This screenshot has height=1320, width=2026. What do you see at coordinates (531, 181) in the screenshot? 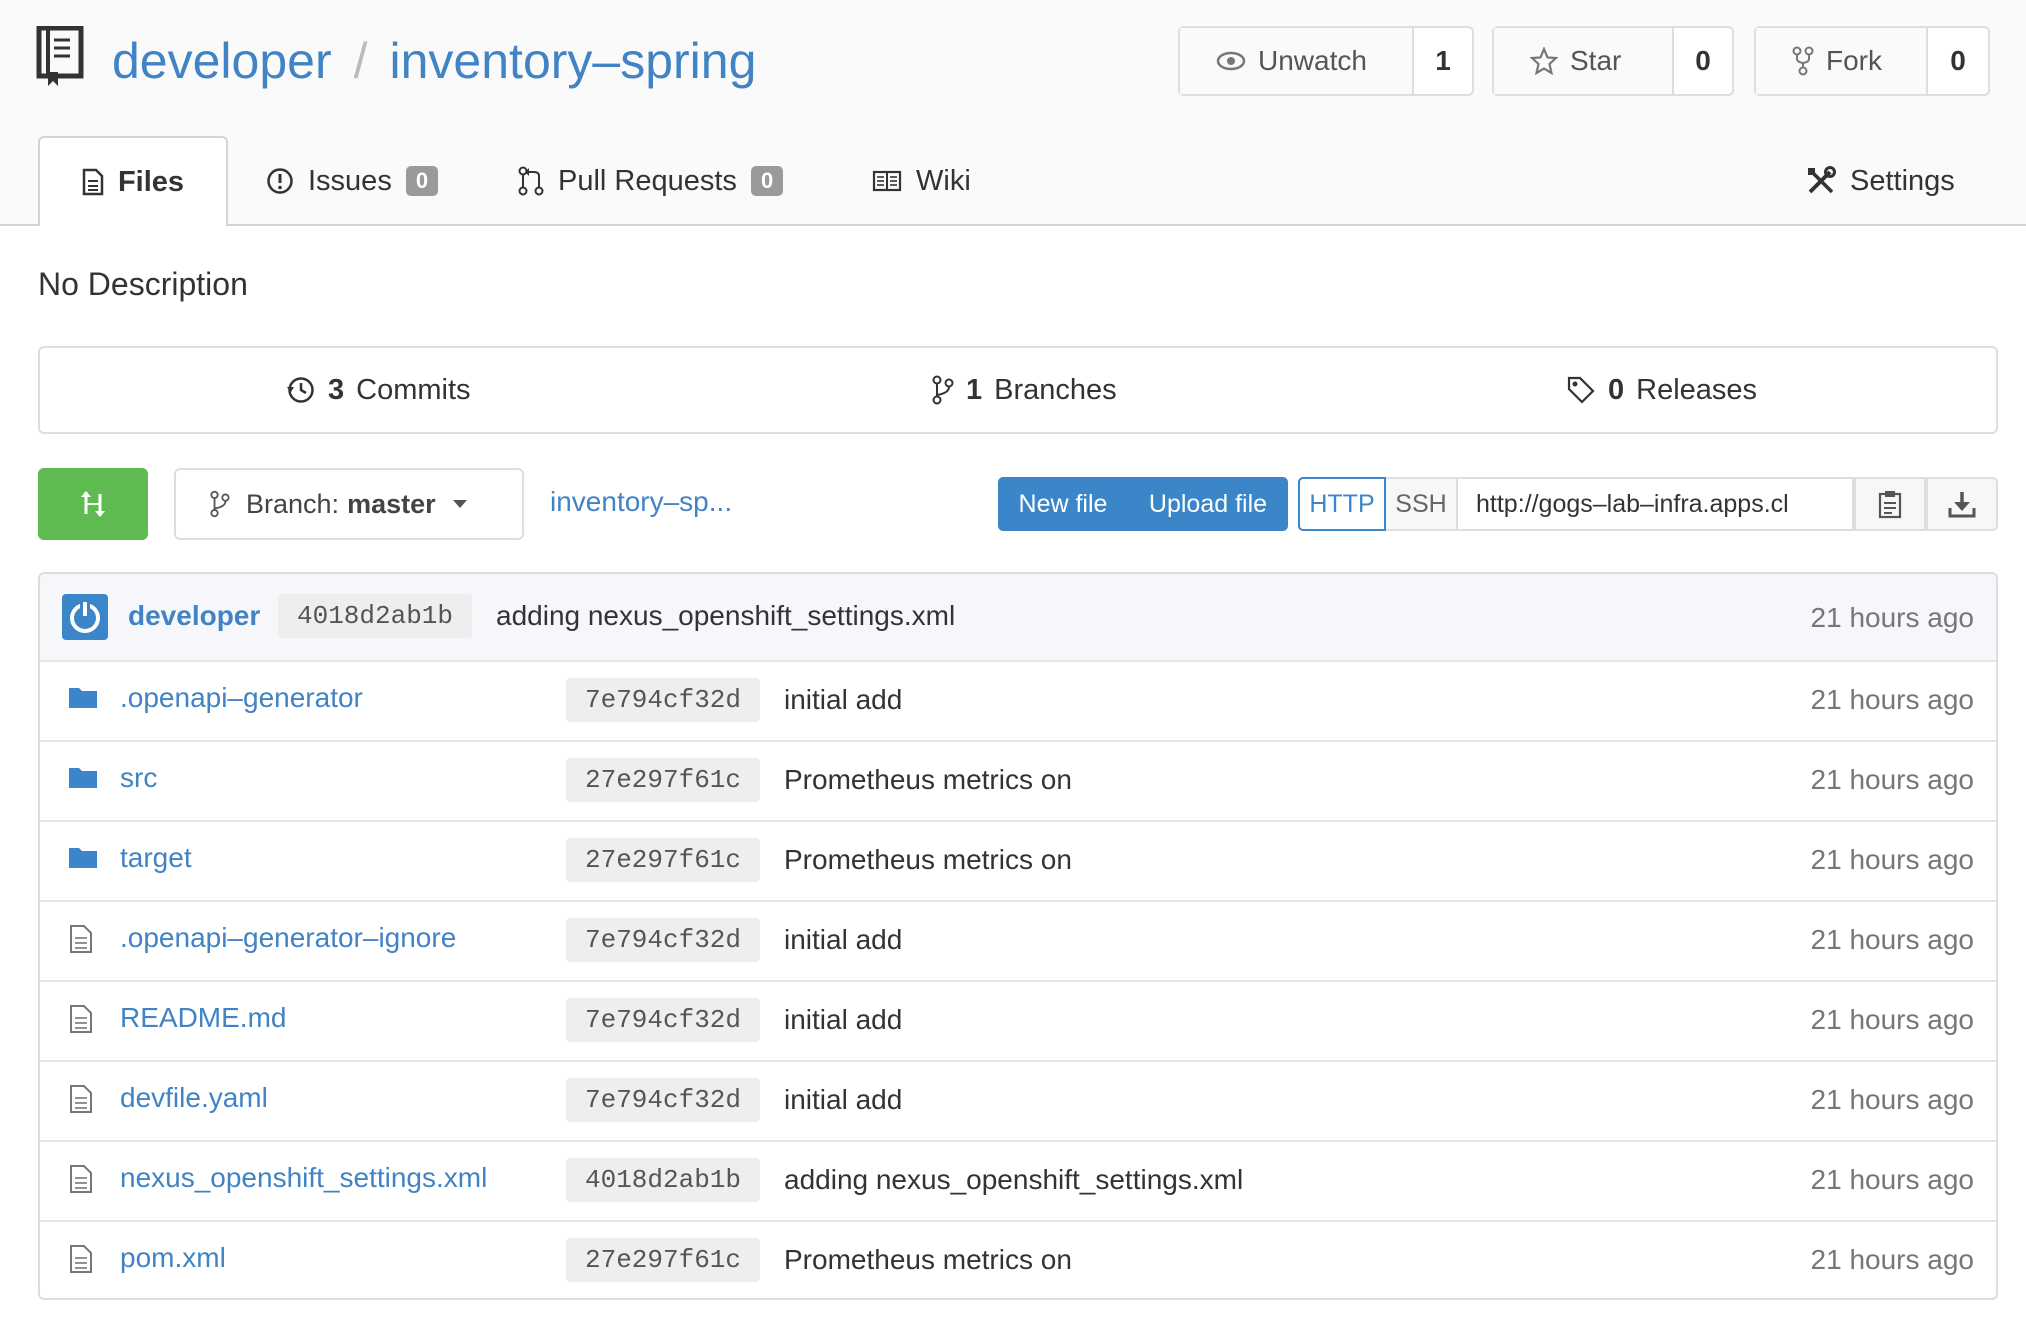
I see `pull-request-icon` at bounding box center [531, 181].